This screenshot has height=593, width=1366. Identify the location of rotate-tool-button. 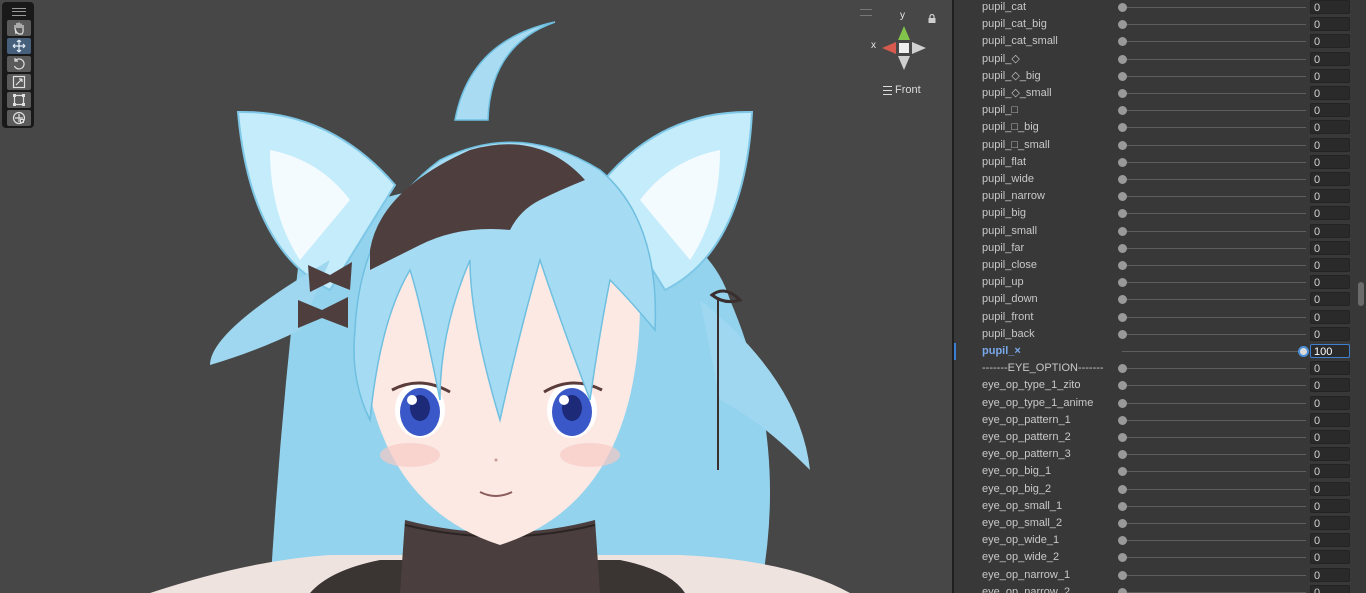
(19, 64).